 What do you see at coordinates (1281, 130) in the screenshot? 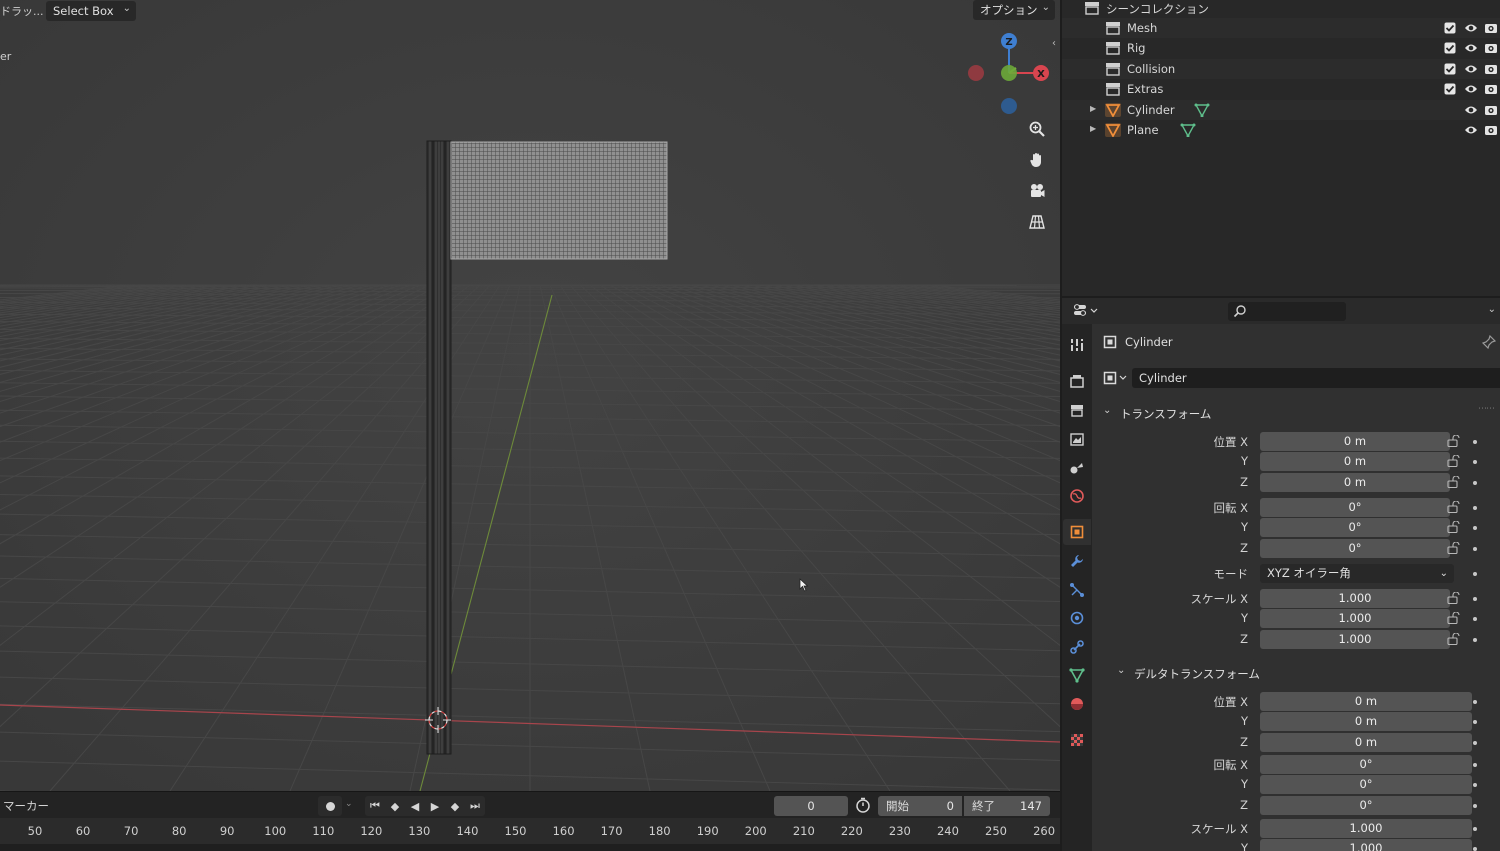
I see `outliner-row: ▶ Plane` at bounding box center [1281, 130].